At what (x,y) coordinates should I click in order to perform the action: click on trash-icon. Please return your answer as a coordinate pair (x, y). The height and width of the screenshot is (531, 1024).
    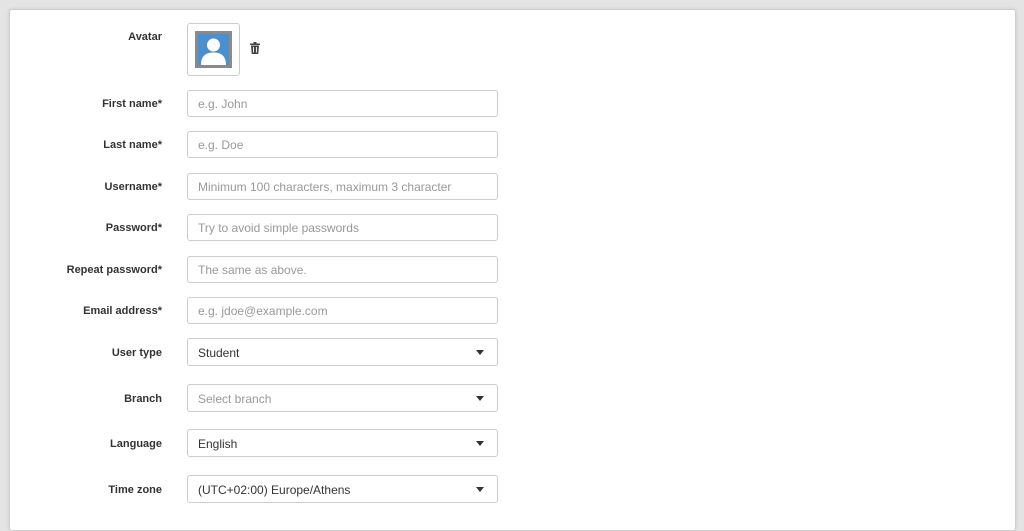
    Looking at the image, I should click on (255, 47).